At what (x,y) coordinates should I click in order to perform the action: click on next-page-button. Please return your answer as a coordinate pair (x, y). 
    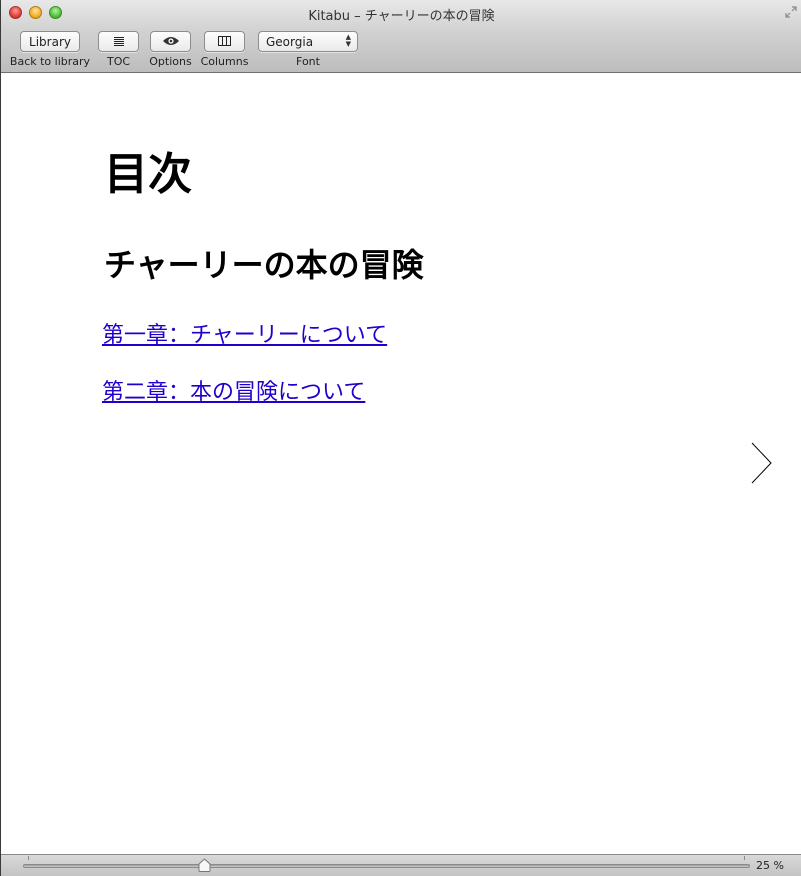
    Looking at the image, I should click on (762, 463).